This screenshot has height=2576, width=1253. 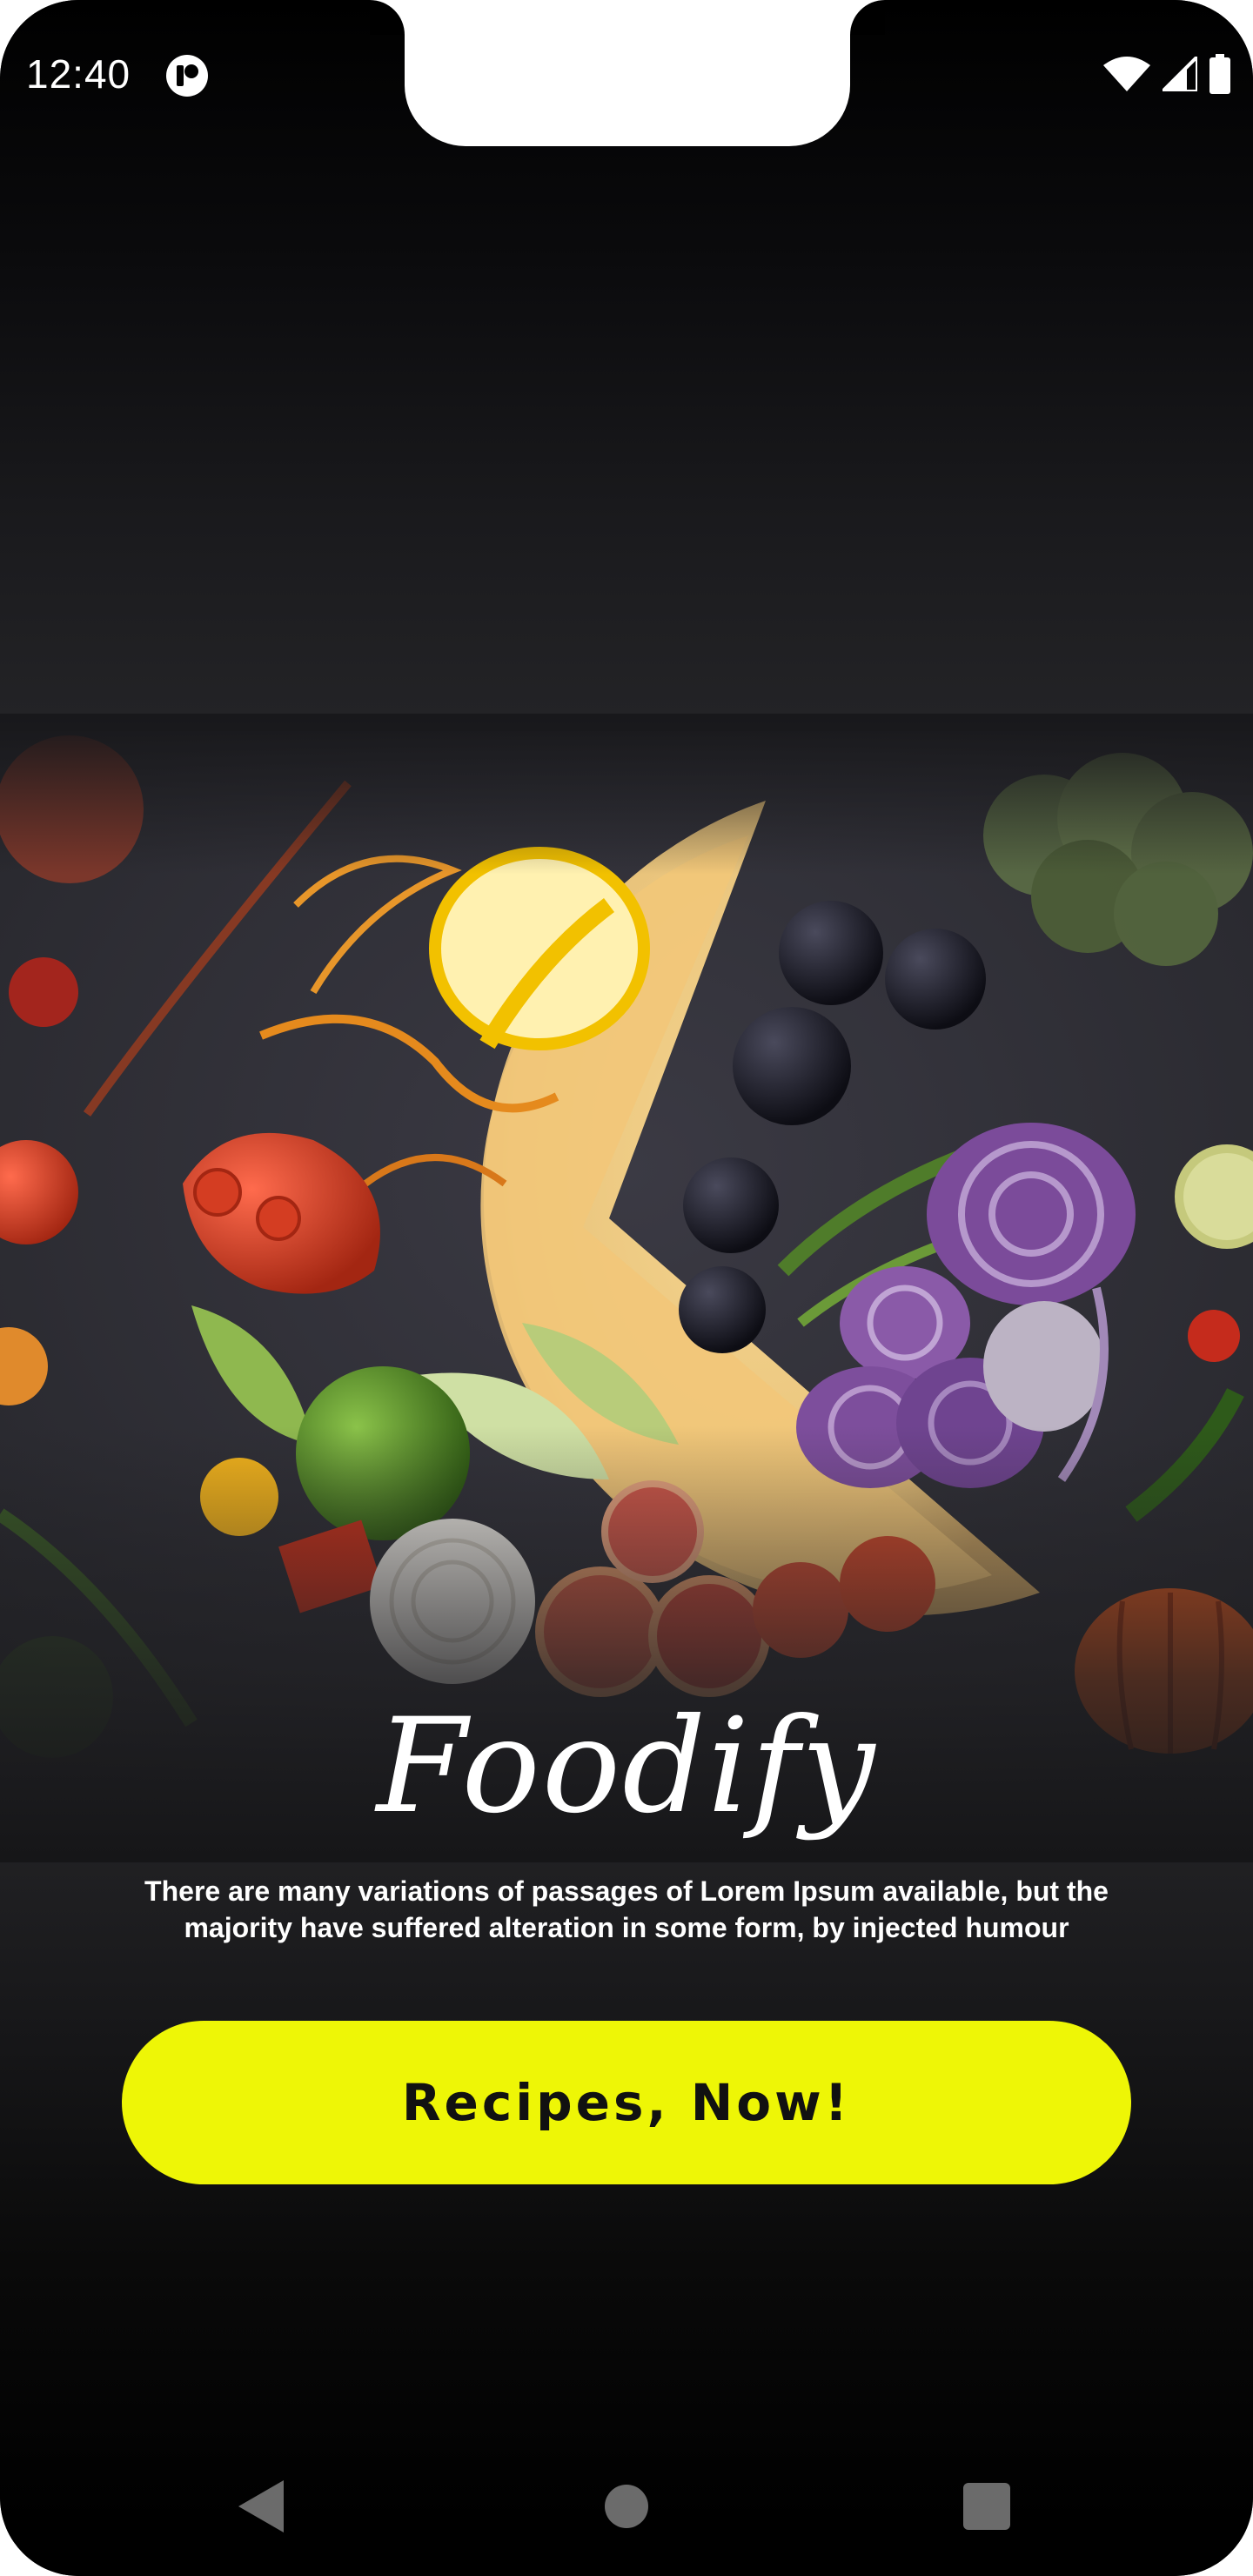 What do you see at coordinates (1180, 74) in the screenshot?
I see `cellular-signal-icon` at bounding box center [1180, 74].